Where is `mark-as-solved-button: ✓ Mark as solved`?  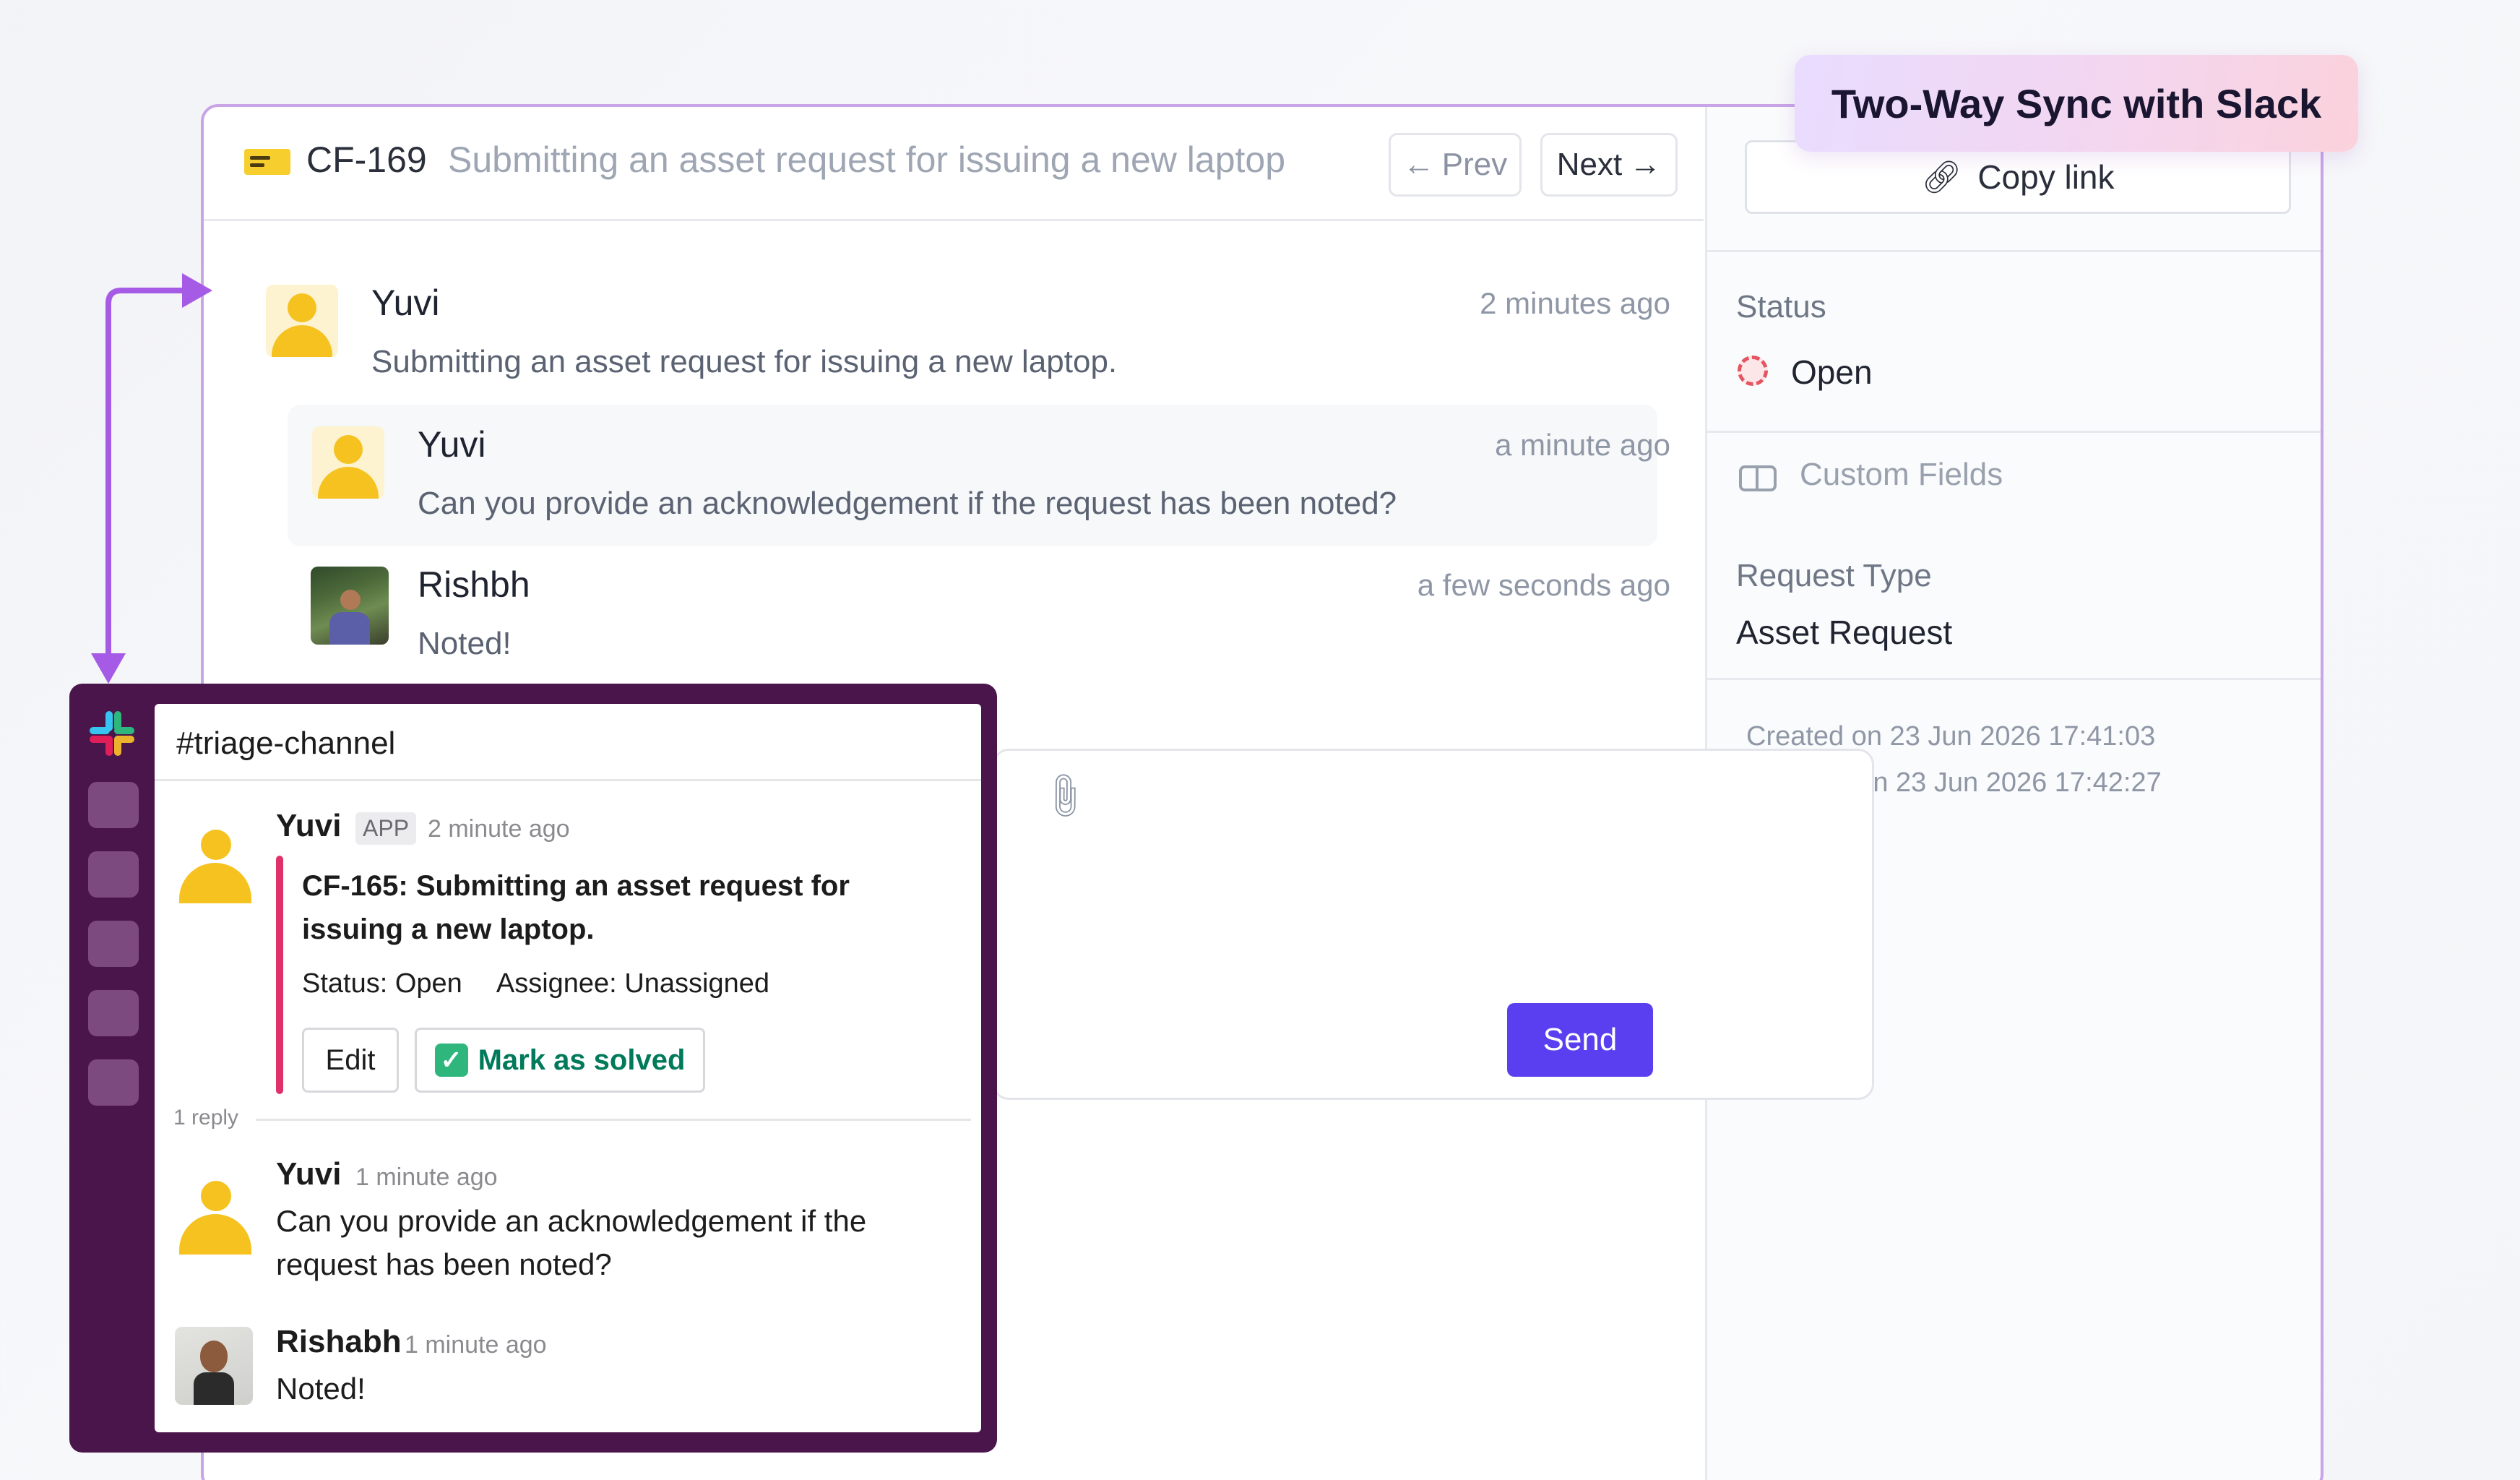
mark-as-solved-button: ✓ Mark as solved is located at coordinates (560, 1061).